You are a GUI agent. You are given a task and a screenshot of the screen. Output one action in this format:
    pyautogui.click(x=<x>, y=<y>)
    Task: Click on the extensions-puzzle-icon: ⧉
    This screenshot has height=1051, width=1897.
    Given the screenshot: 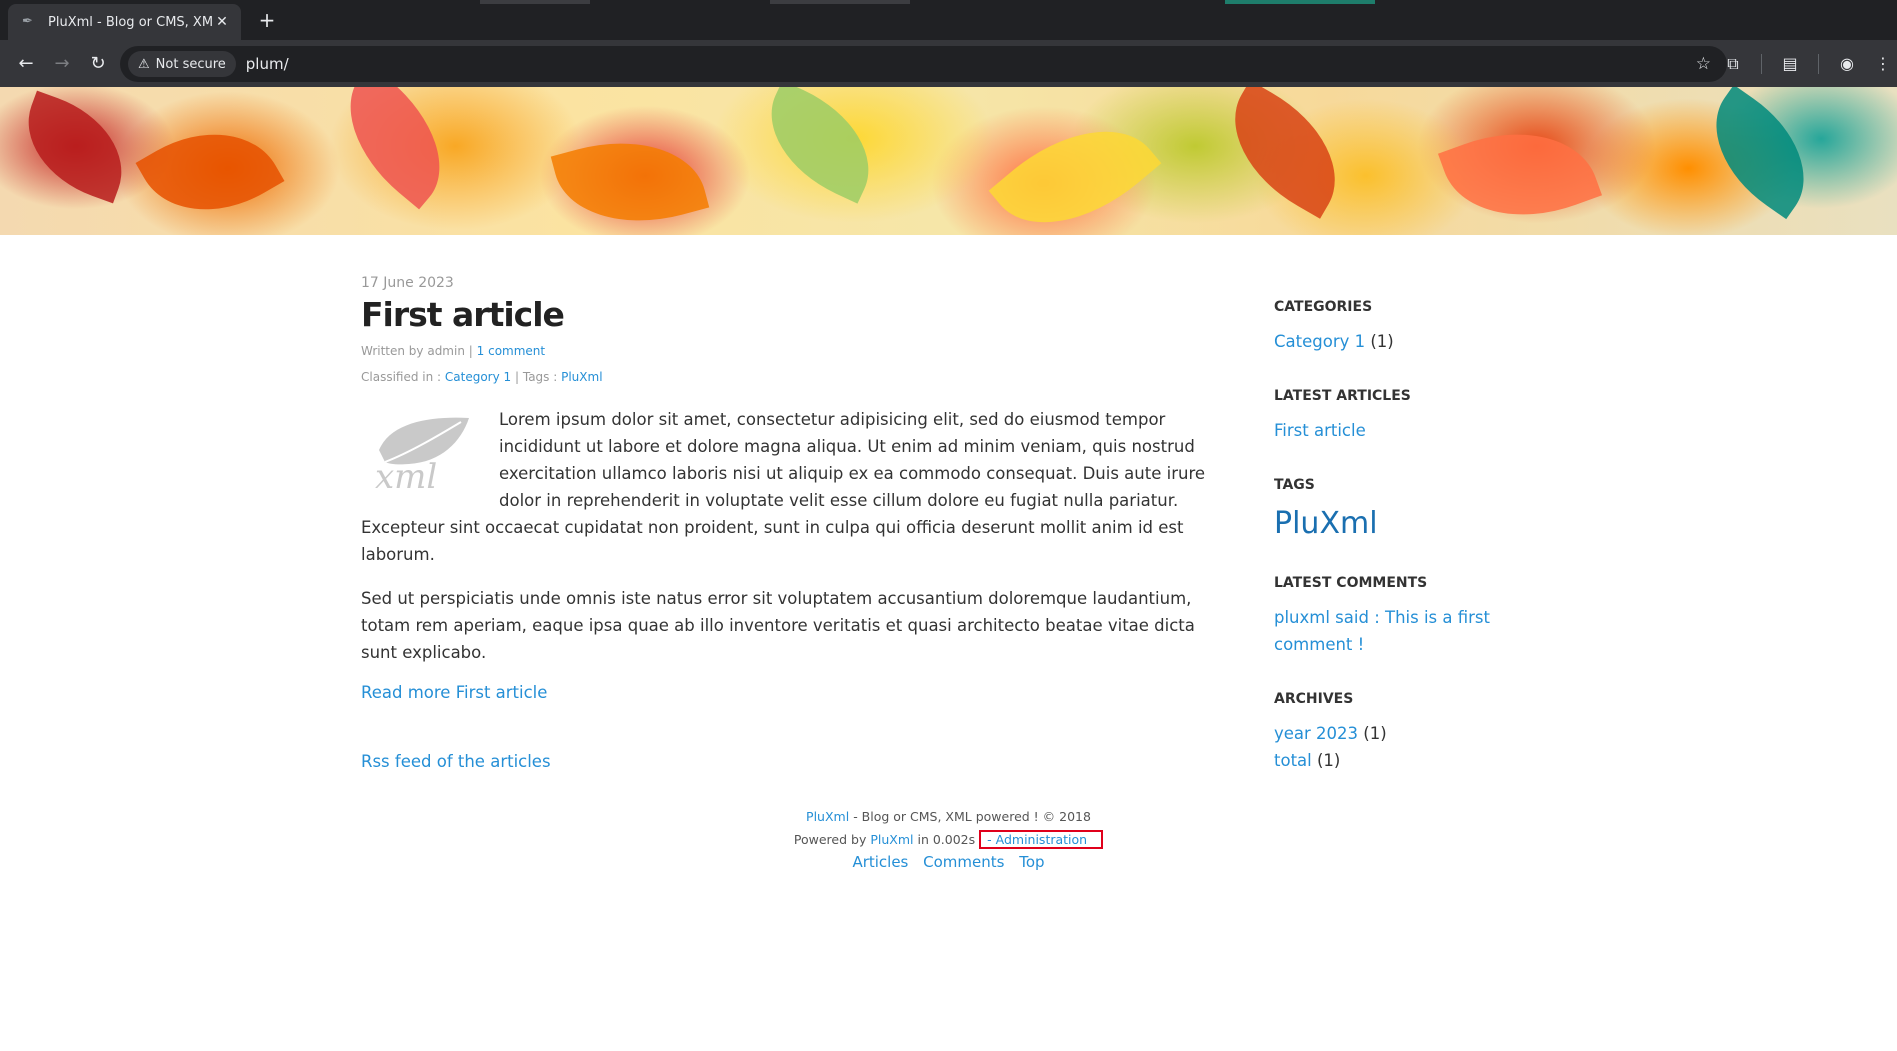 What is the action you would take?
    pyautogui.click(x=1733, y=64)
    